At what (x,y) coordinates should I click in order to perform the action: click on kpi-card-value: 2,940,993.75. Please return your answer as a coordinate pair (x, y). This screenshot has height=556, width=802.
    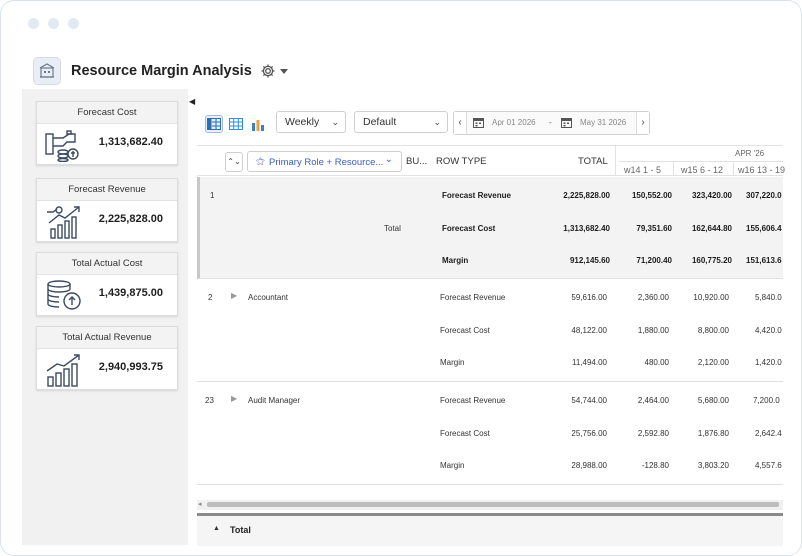
    Looking at the image, I should click on (130, 367).